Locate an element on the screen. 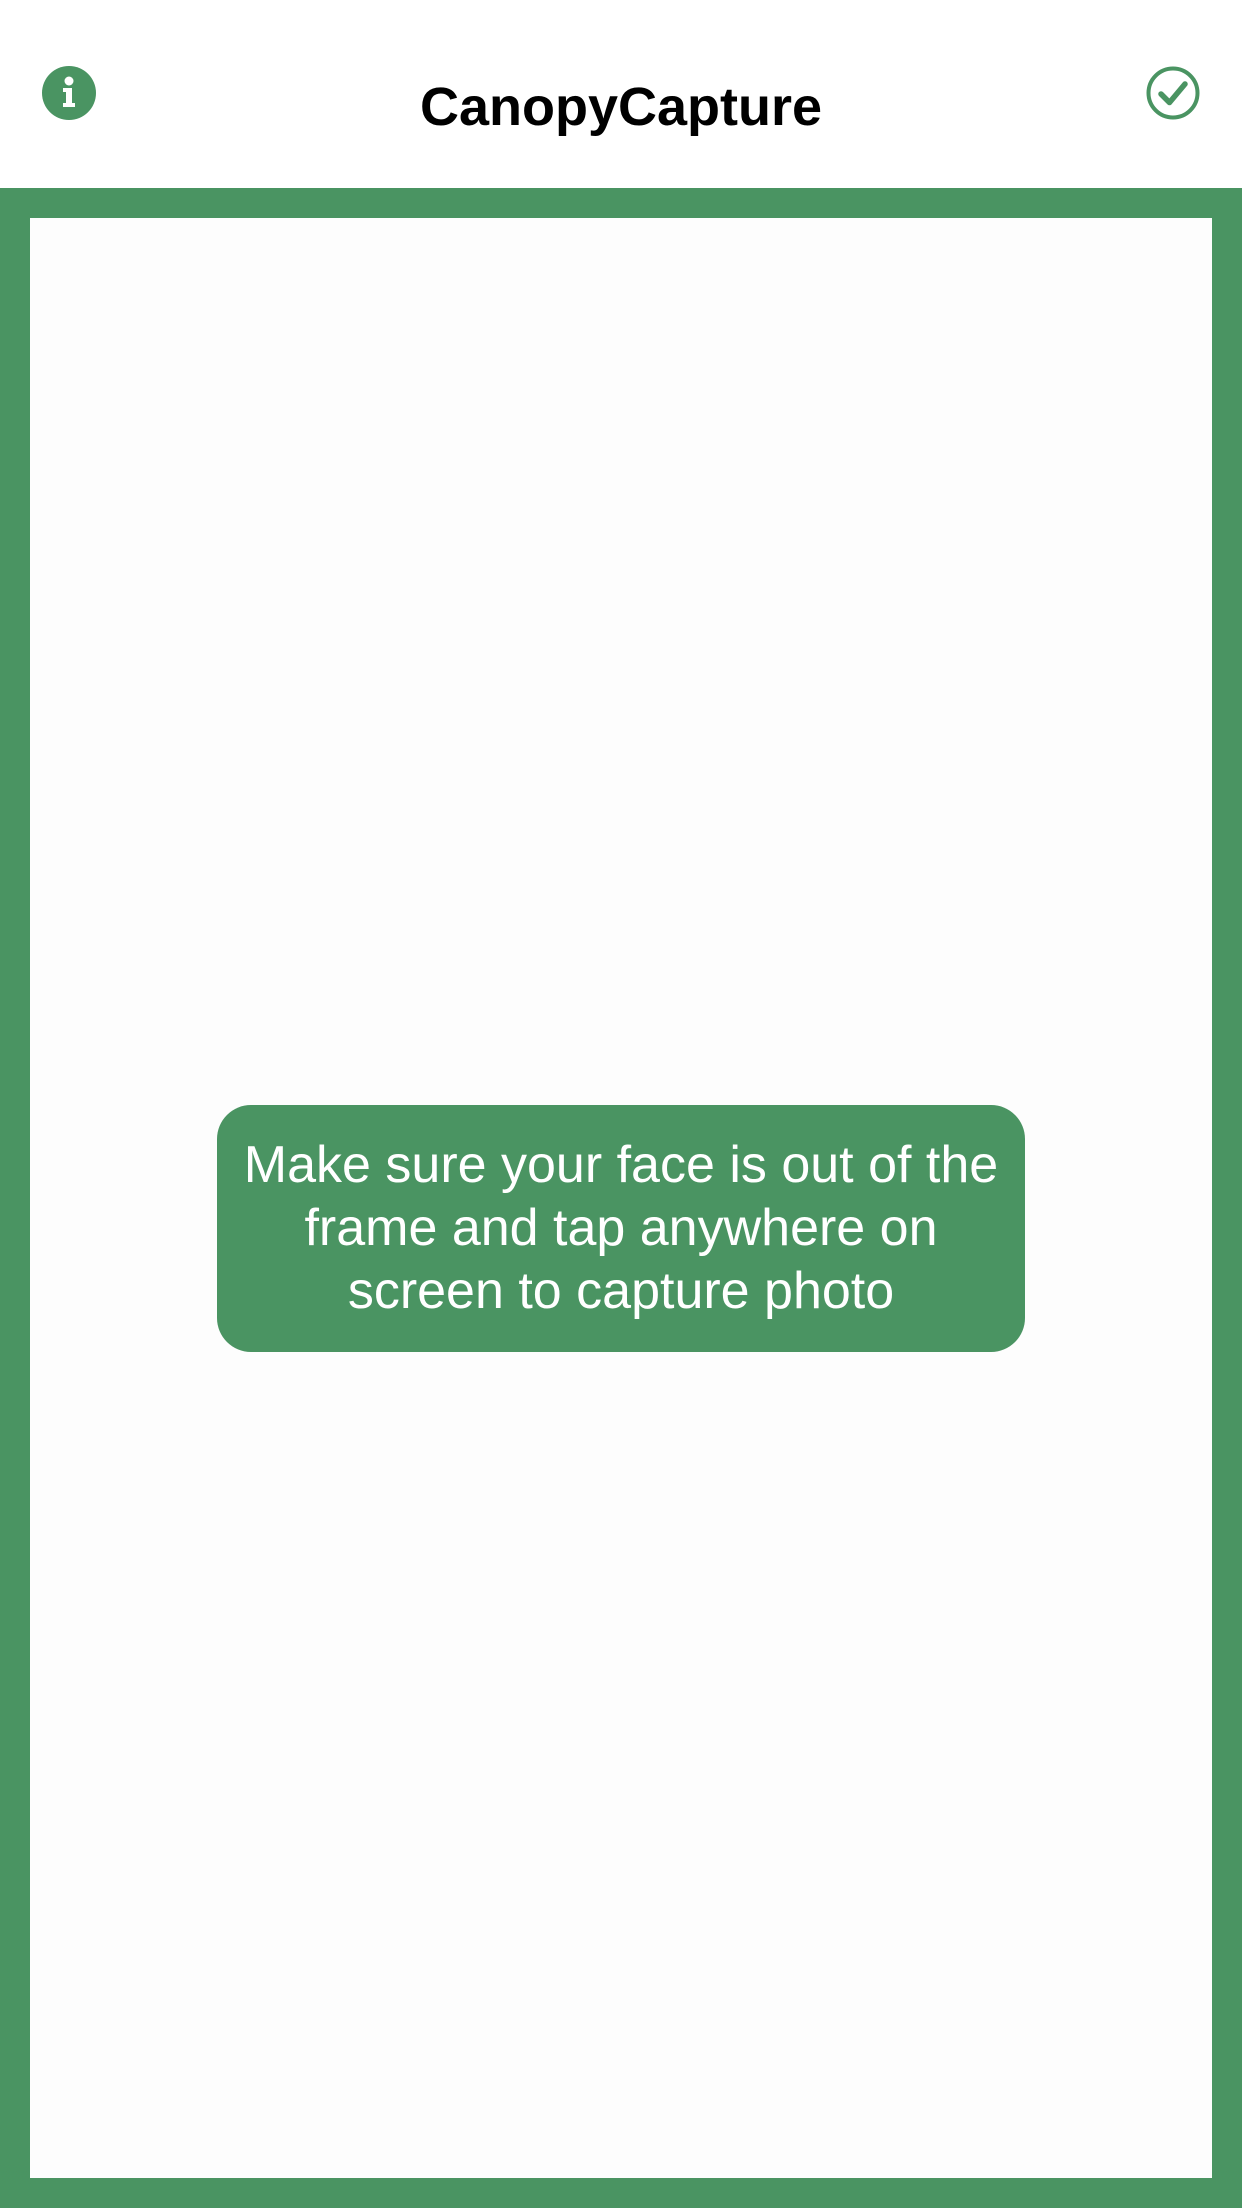 This screenshot has height=2208, width=1242. done-button is located at coordinates (1173, 93).